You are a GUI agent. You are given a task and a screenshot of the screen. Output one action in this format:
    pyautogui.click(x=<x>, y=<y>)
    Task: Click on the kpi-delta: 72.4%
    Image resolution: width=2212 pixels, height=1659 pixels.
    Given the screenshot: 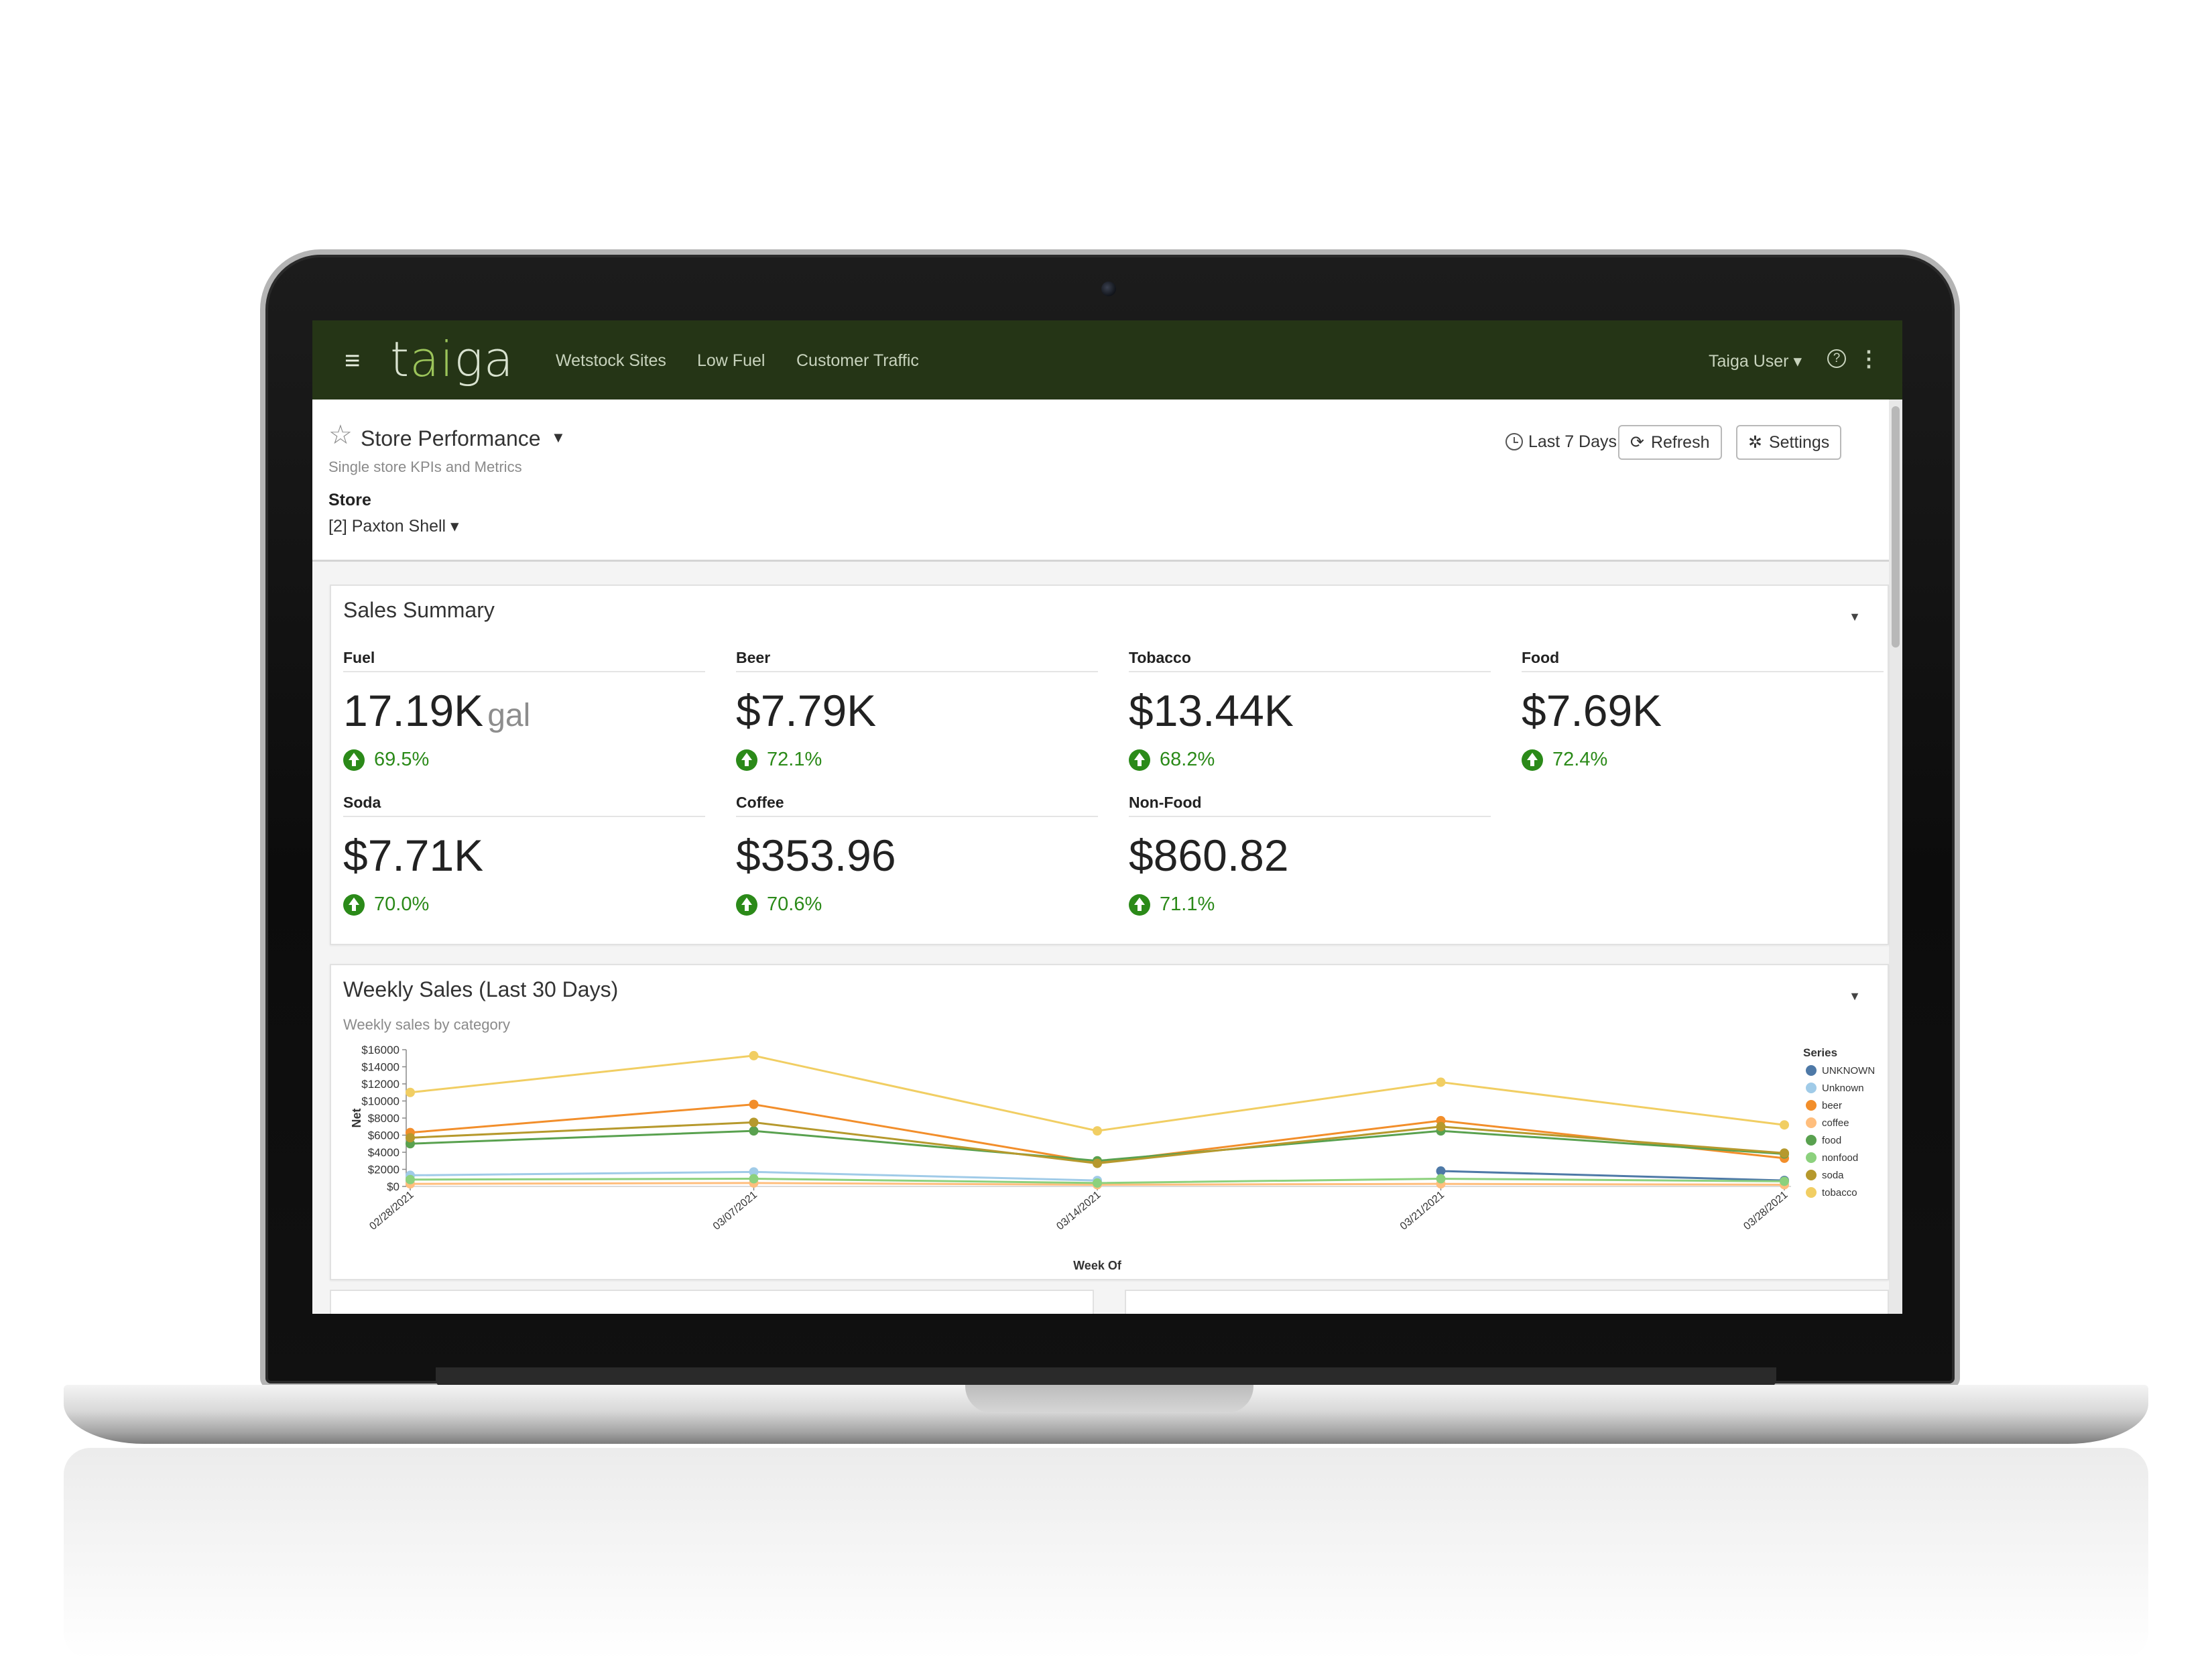 What is the action you would take?
    pyautogui.click(x=1703, y=760)
    